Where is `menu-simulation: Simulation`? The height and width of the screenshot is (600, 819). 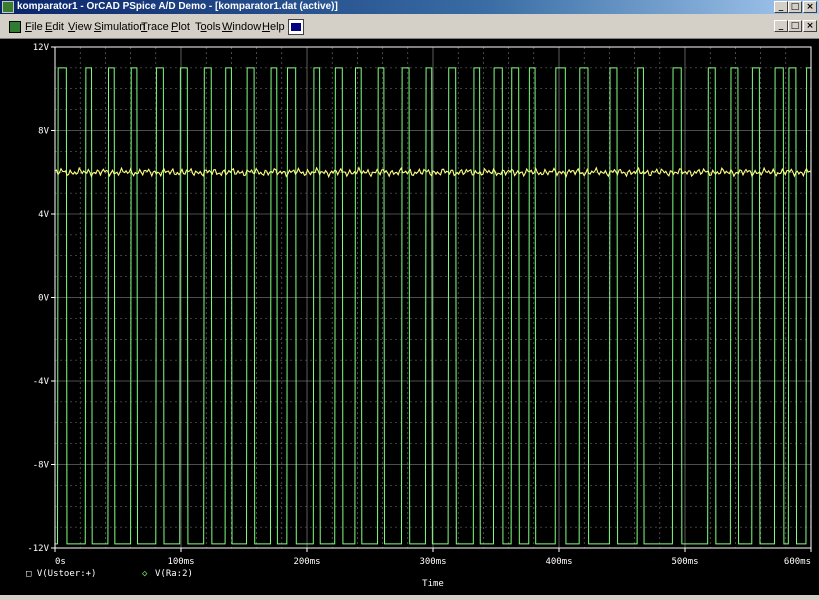
menu-simulation: Simulation is located at coordinates (119, 27).